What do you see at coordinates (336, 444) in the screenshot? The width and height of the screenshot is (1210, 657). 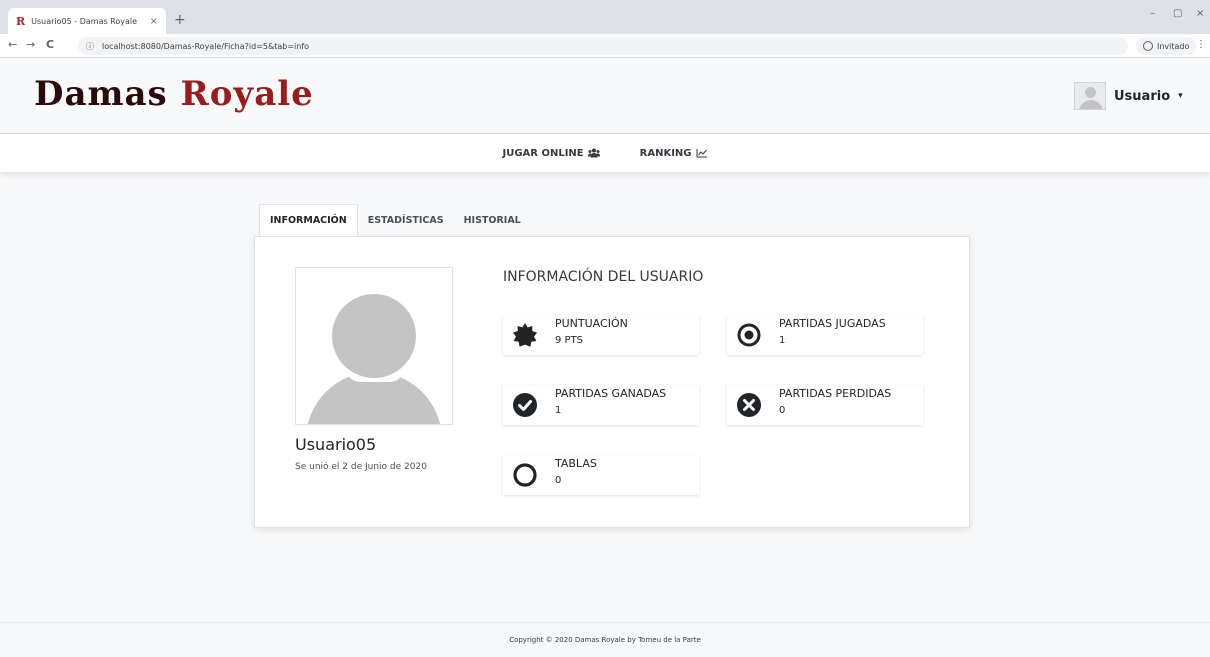 I see `profile-username: Usuario05` at bounding box center [336, 444].